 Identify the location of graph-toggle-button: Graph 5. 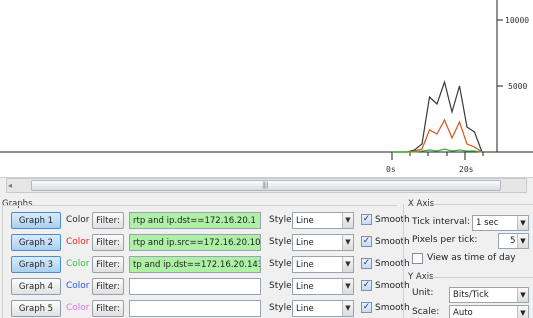
(36, 308).